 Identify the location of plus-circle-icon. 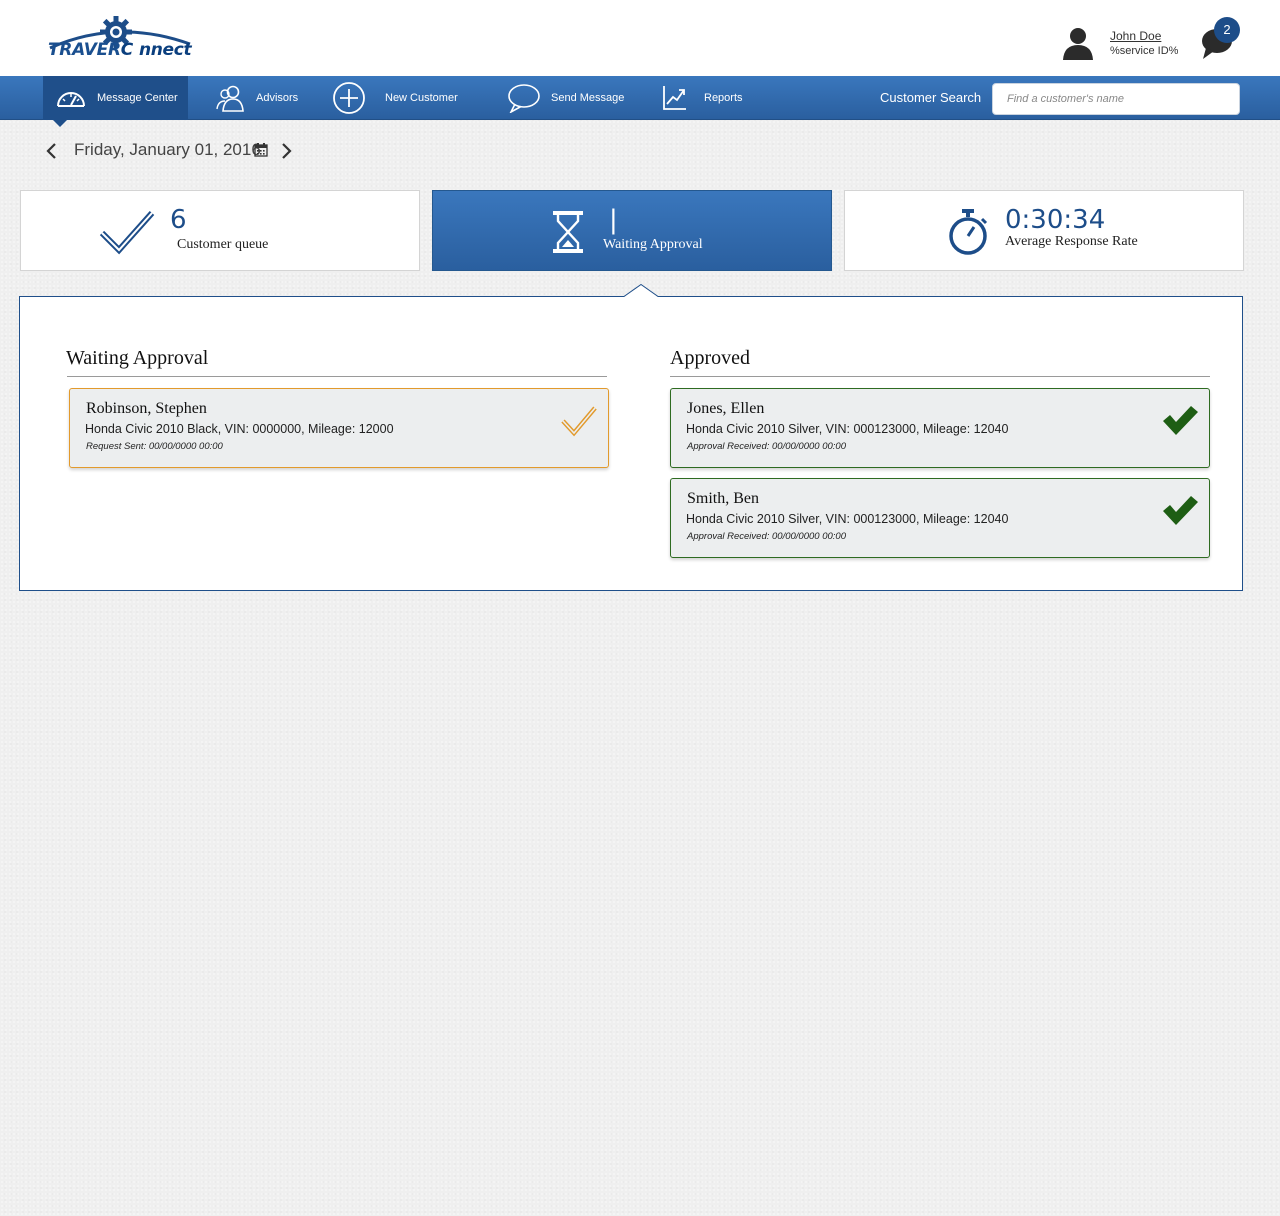
(349, 98).